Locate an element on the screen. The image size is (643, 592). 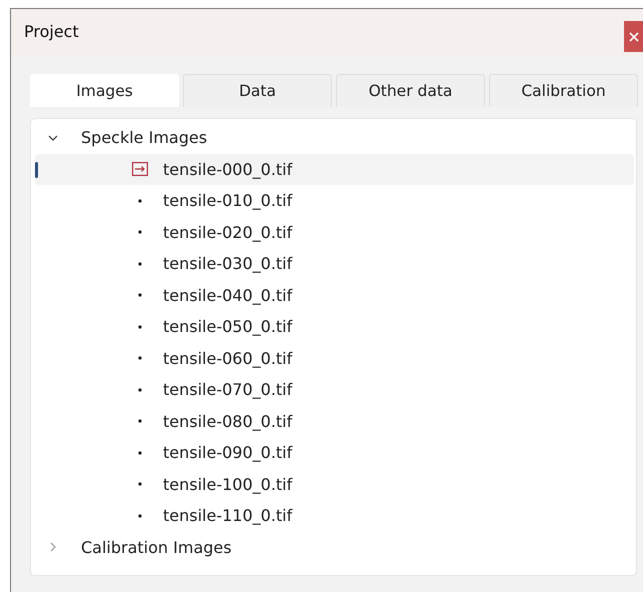
close-button is located at coordinates (633, 36).